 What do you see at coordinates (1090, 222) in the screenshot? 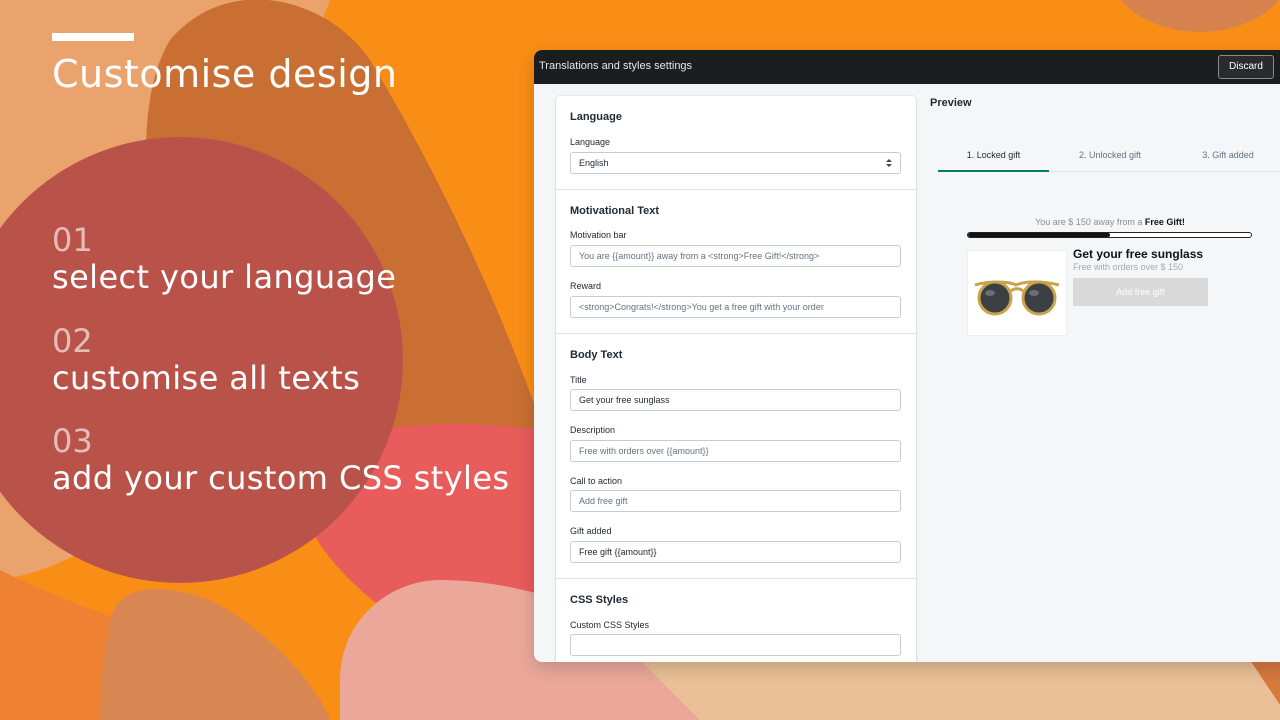
I see `motivation-prefix: You are $ 150 away from a` at bounding box center [1090, 222].